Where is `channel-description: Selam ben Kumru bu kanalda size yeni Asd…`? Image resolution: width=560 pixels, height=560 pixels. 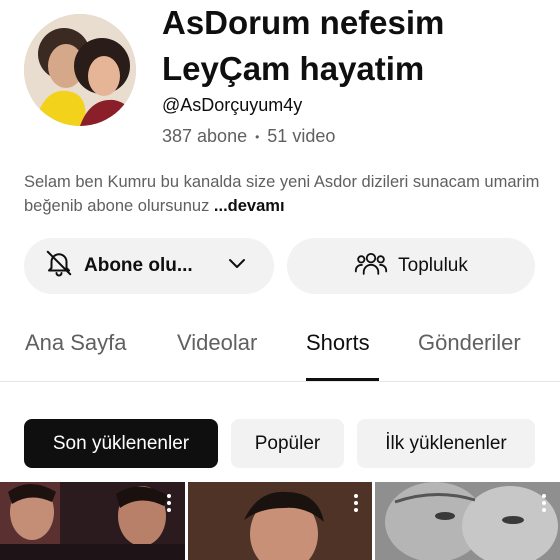 channel-description: Selam ben Kumru bu kanalda size yeni Asd… is located at coordinates (284, 194).